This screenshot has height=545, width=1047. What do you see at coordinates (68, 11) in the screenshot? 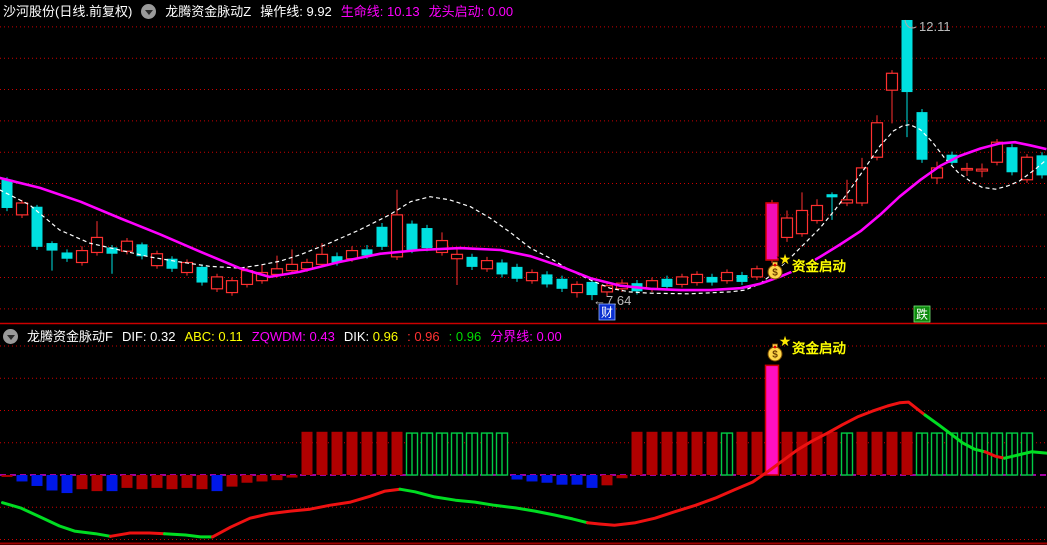
I see `stock-title: 沙河股份(日线.前复权)` at bounding box center [68, 11].